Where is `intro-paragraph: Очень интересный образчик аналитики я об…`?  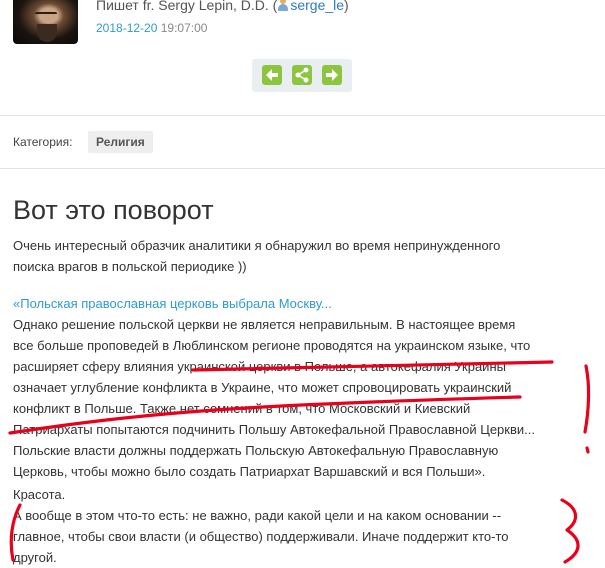 intro-paragraph: Очень интересный образчик аналитики я об… is located at coordinates (308, 256).